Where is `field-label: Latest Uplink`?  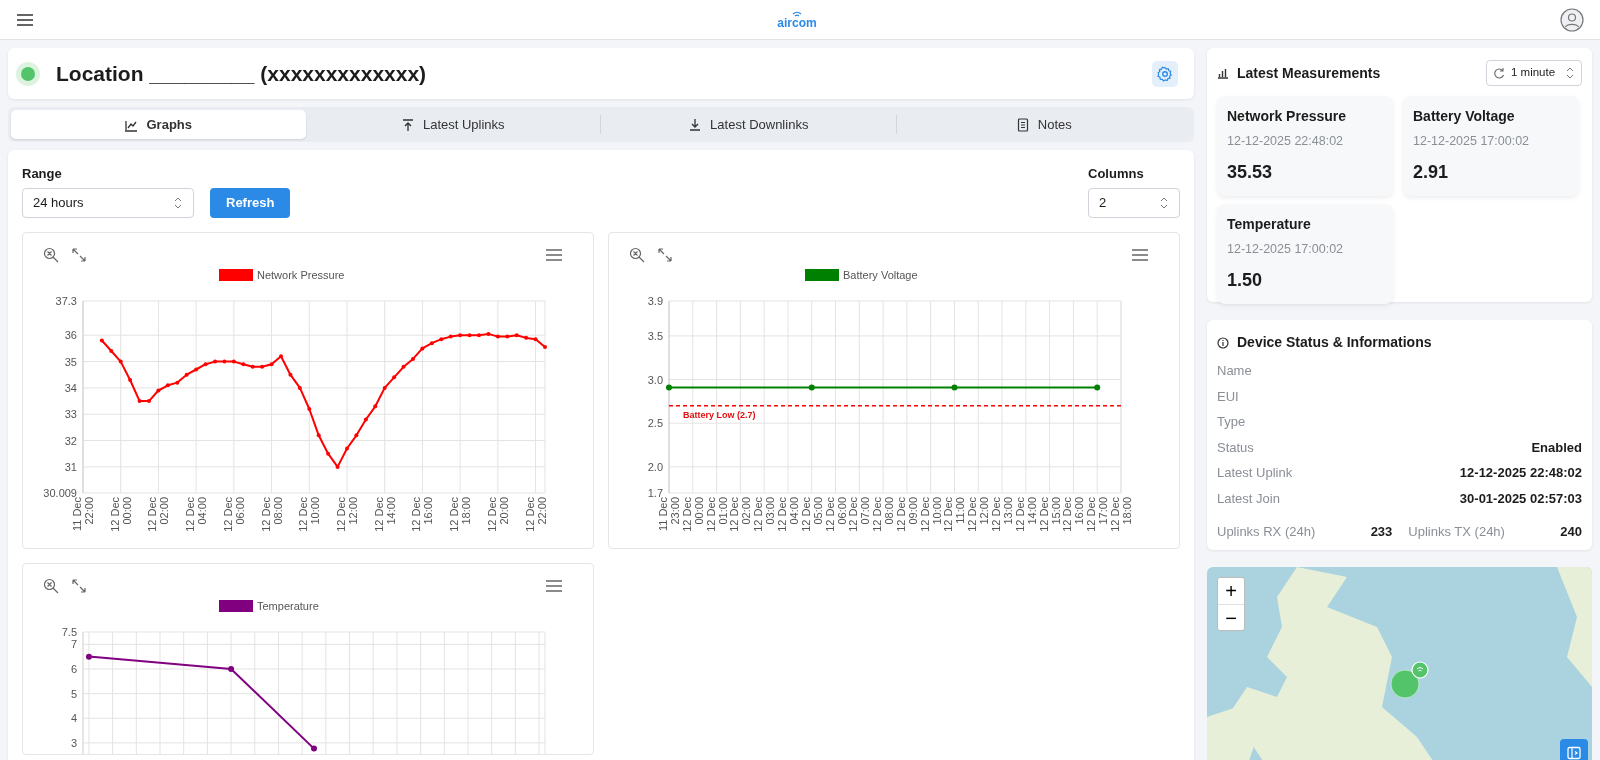
field-label: Latest Uplink is located at coordinates (1255, 473).